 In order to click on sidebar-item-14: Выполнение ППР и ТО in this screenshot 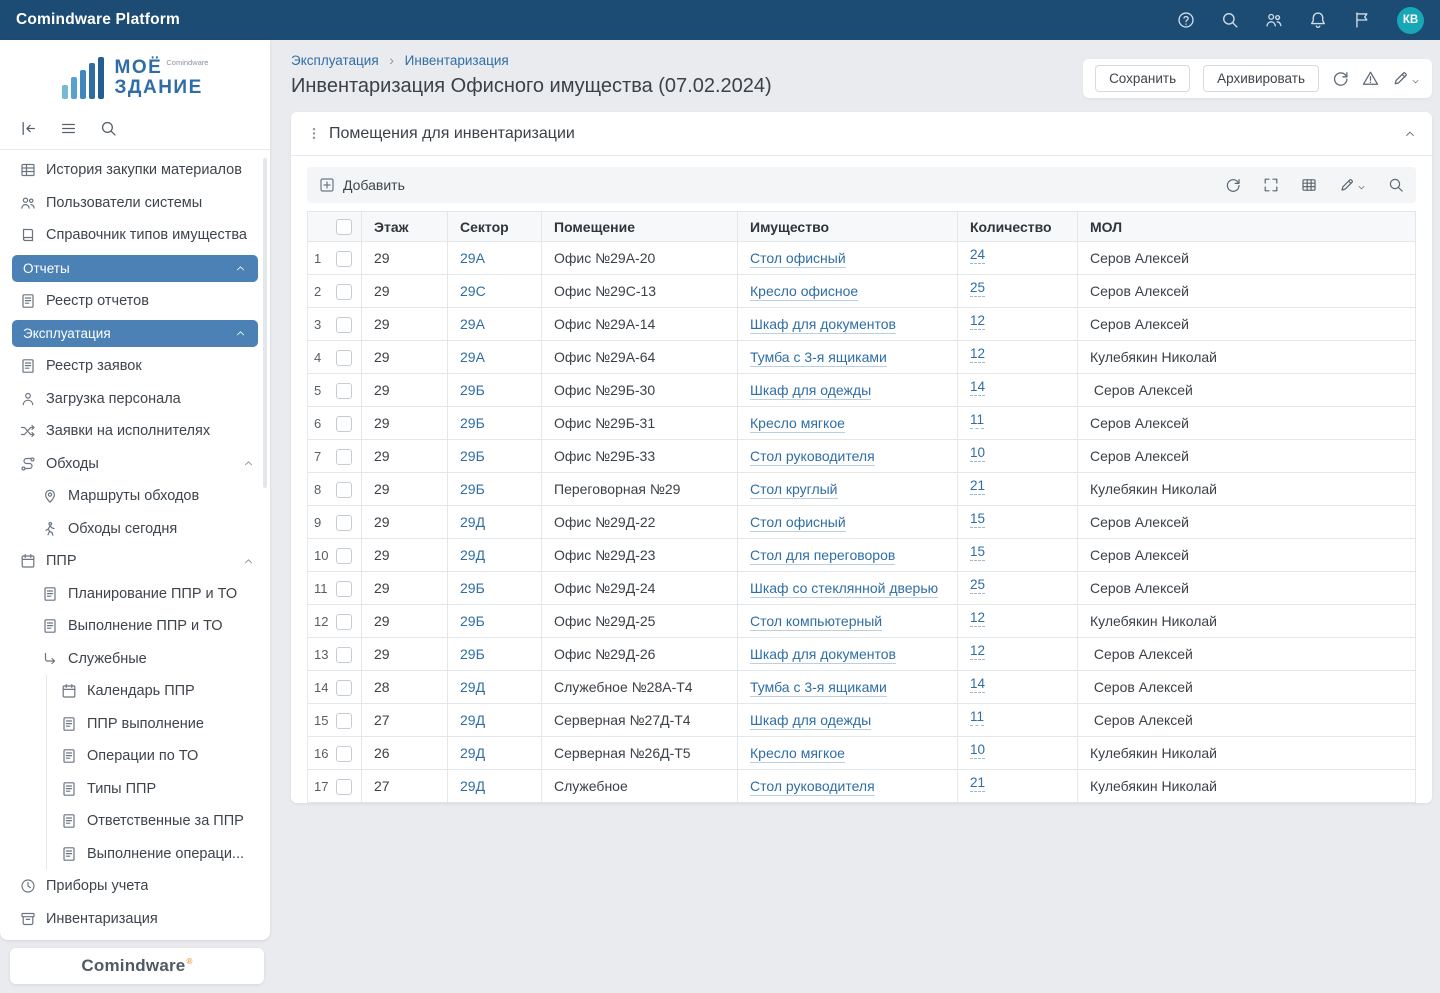, I will do `click(135, 626)`.